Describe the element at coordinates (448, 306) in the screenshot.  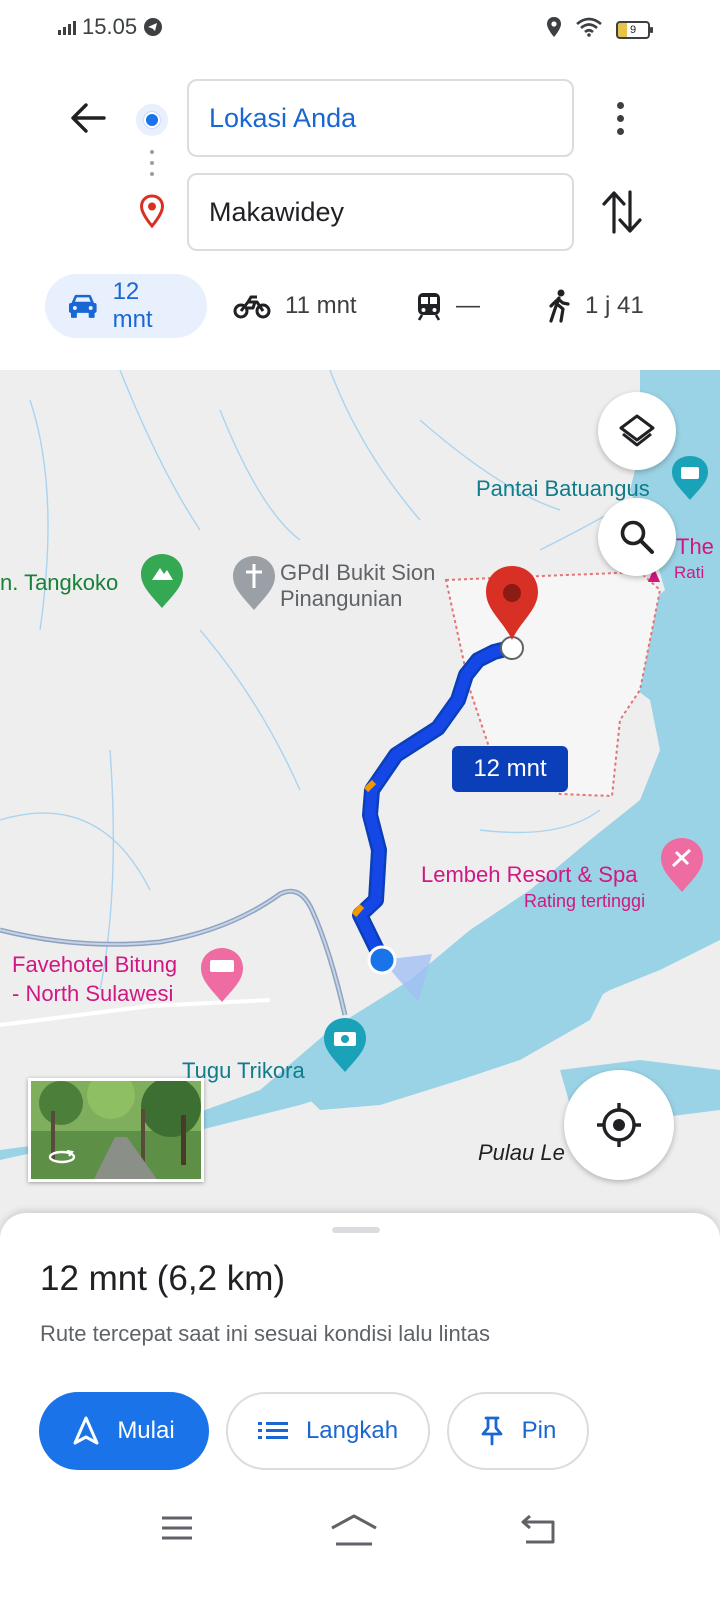
I see `mode-transit: —` at that location.